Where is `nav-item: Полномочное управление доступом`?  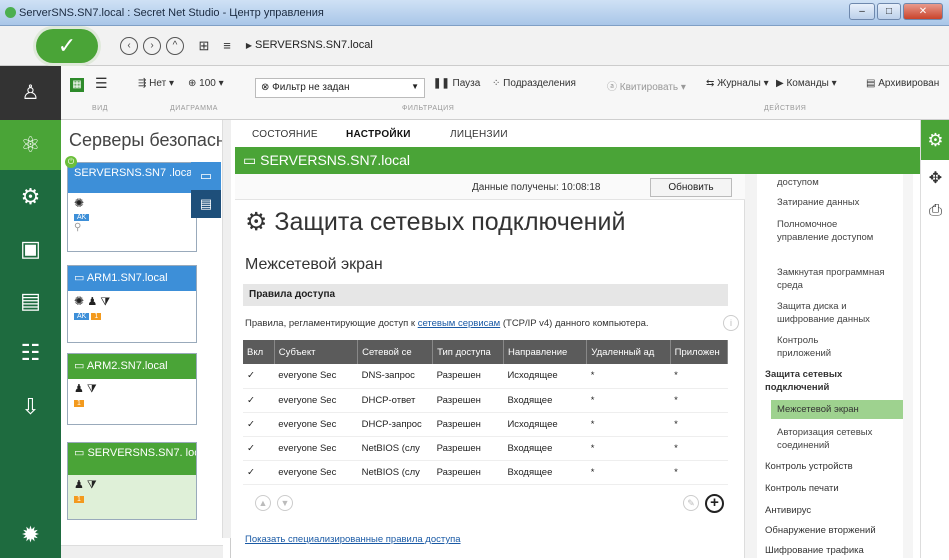
nav-item: Полномочное управление доступом is located at coordinates (832, 231).